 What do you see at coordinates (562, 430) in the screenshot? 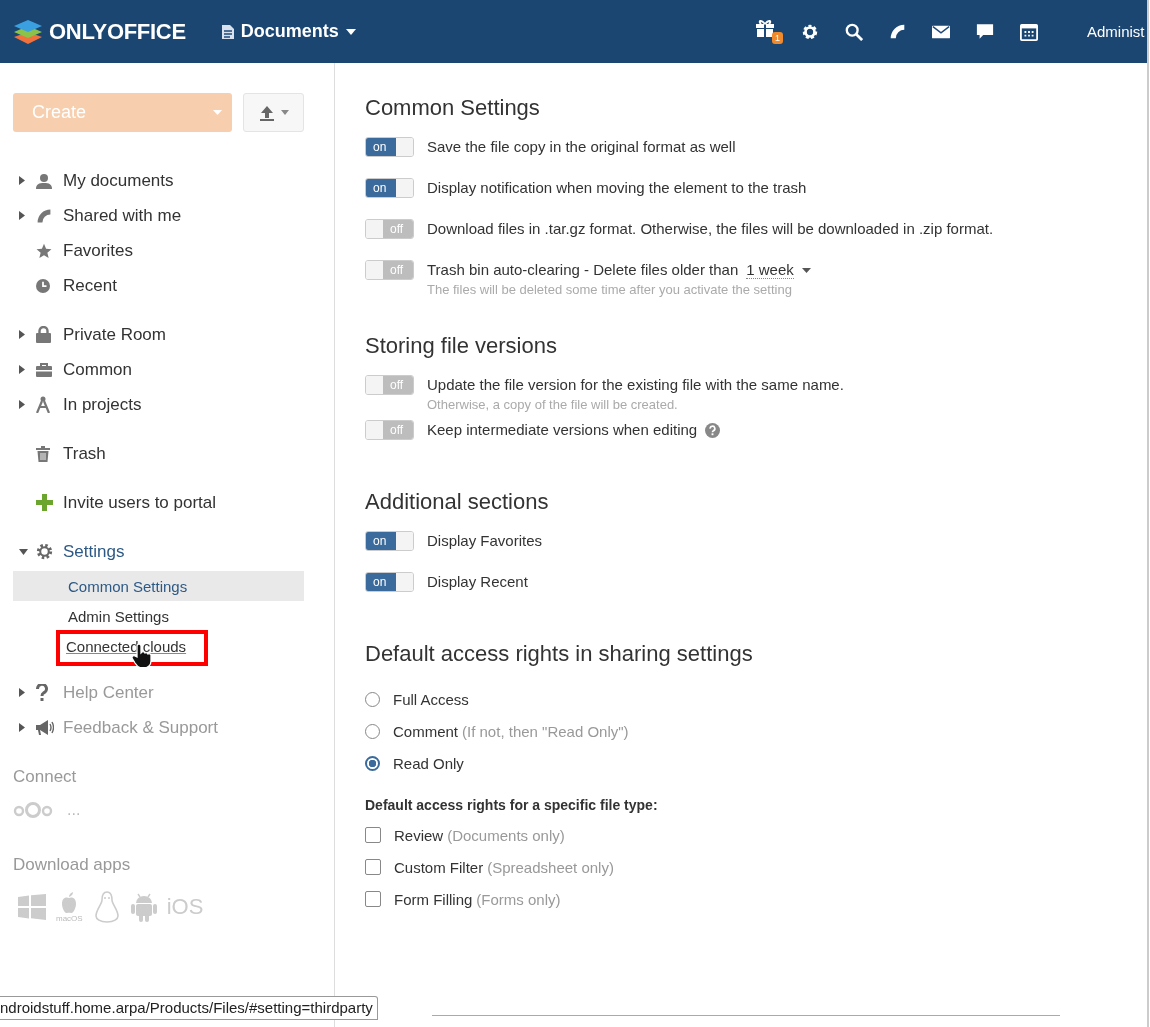
I see `setting-label: Keep intermediate versions when editing` at bounding box center [562, 430].